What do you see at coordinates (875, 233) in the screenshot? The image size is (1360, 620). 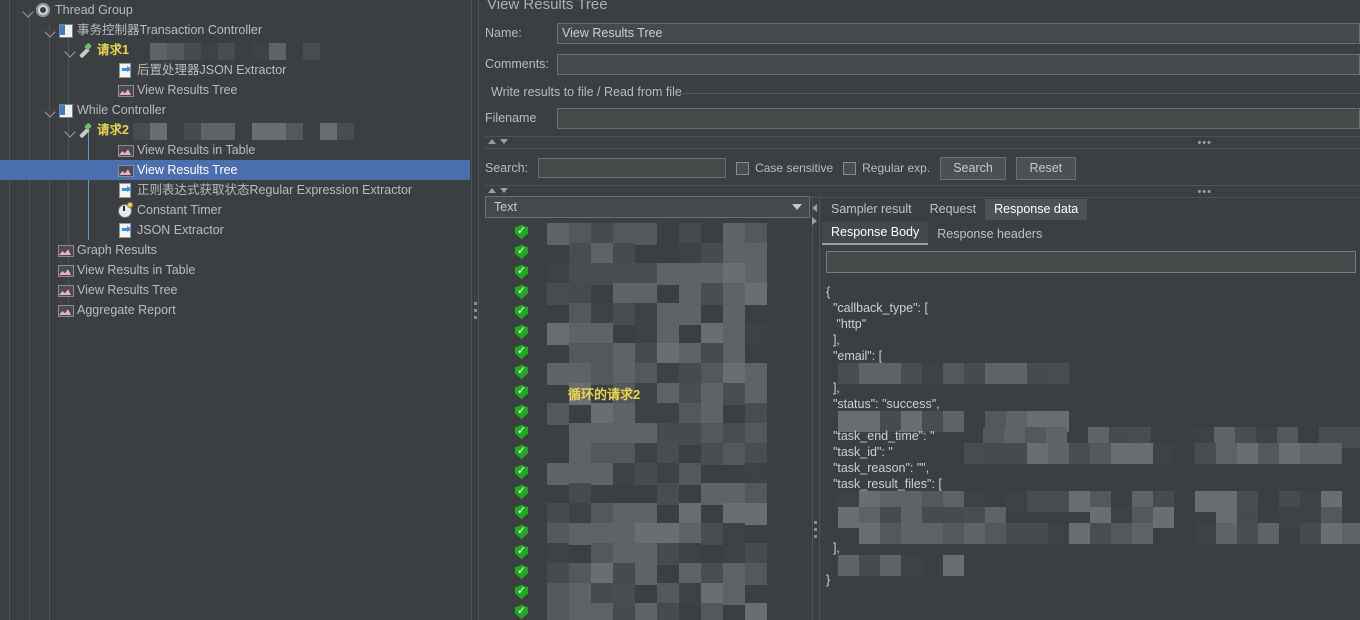 I see `subtab-response-body: Response Body` at bounding box center [875, 233].